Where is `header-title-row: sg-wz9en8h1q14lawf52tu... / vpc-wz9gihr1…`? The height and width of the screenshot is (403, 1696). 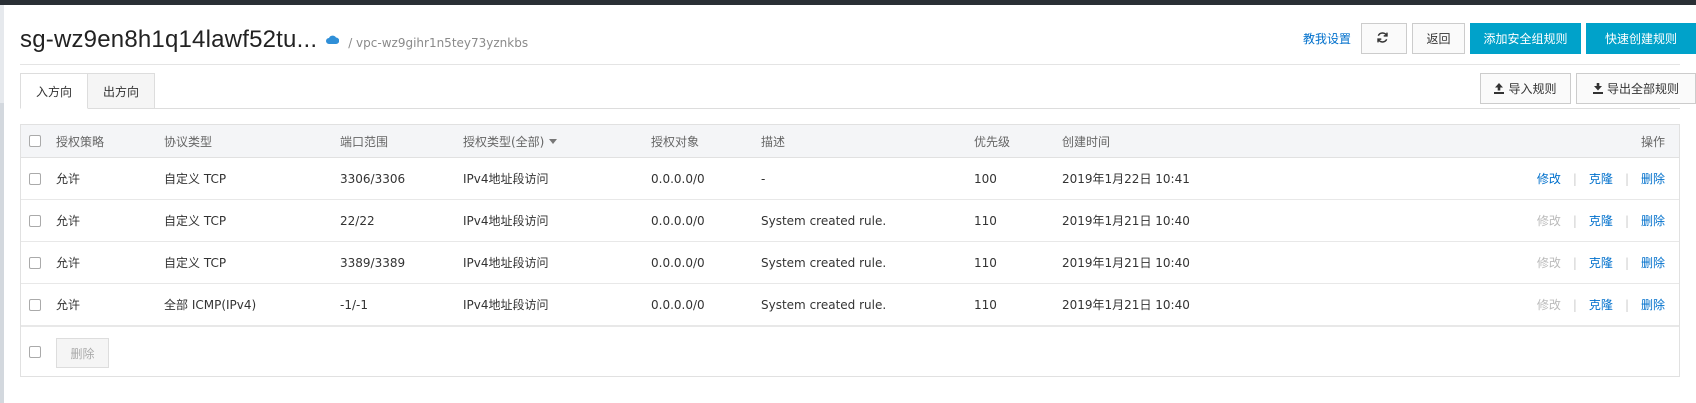
header-title-row: sg-wz9en8h1q14lawf52tu... / vpc-wz9gihr1… is located at coordinates (274, 44).